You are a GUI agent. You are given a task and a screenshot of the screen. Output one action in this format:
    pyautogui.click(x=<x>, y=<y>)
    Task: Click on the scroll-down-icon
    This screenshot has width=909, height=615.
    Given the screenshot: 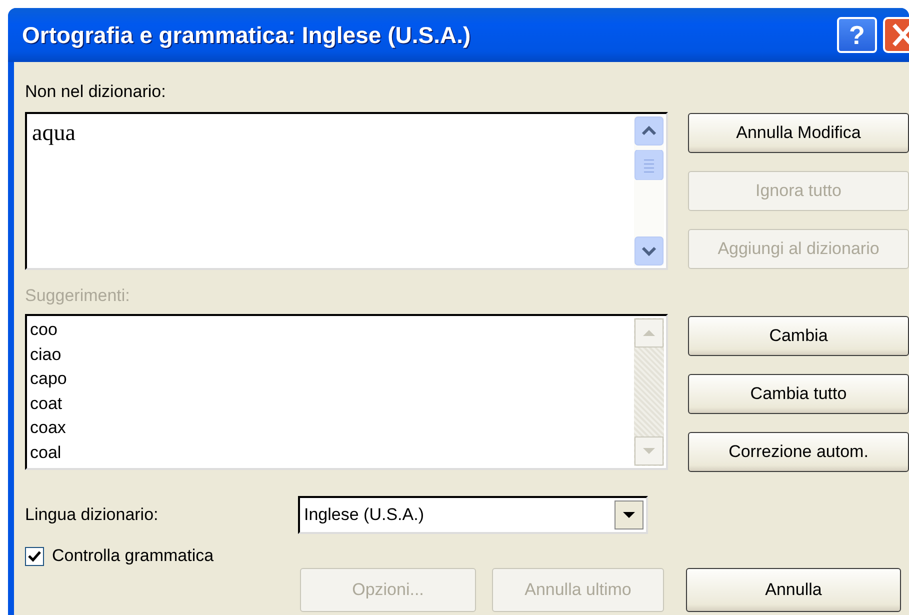 What is the action you would take?
    pyautogui.click(x=649, y=251)
    